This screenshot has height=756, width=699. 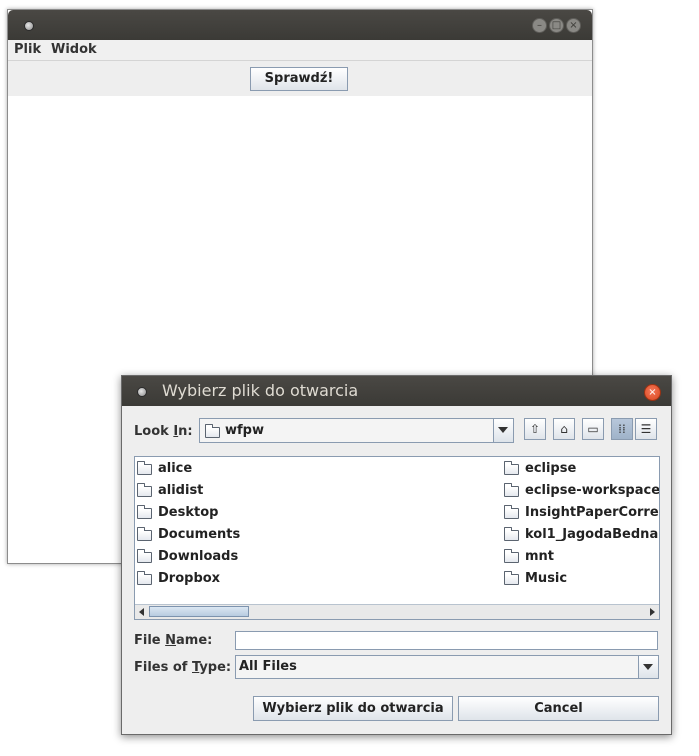 I want to click on open-button: Wybierz plik do otwarcia, so click(x=353, y=708).